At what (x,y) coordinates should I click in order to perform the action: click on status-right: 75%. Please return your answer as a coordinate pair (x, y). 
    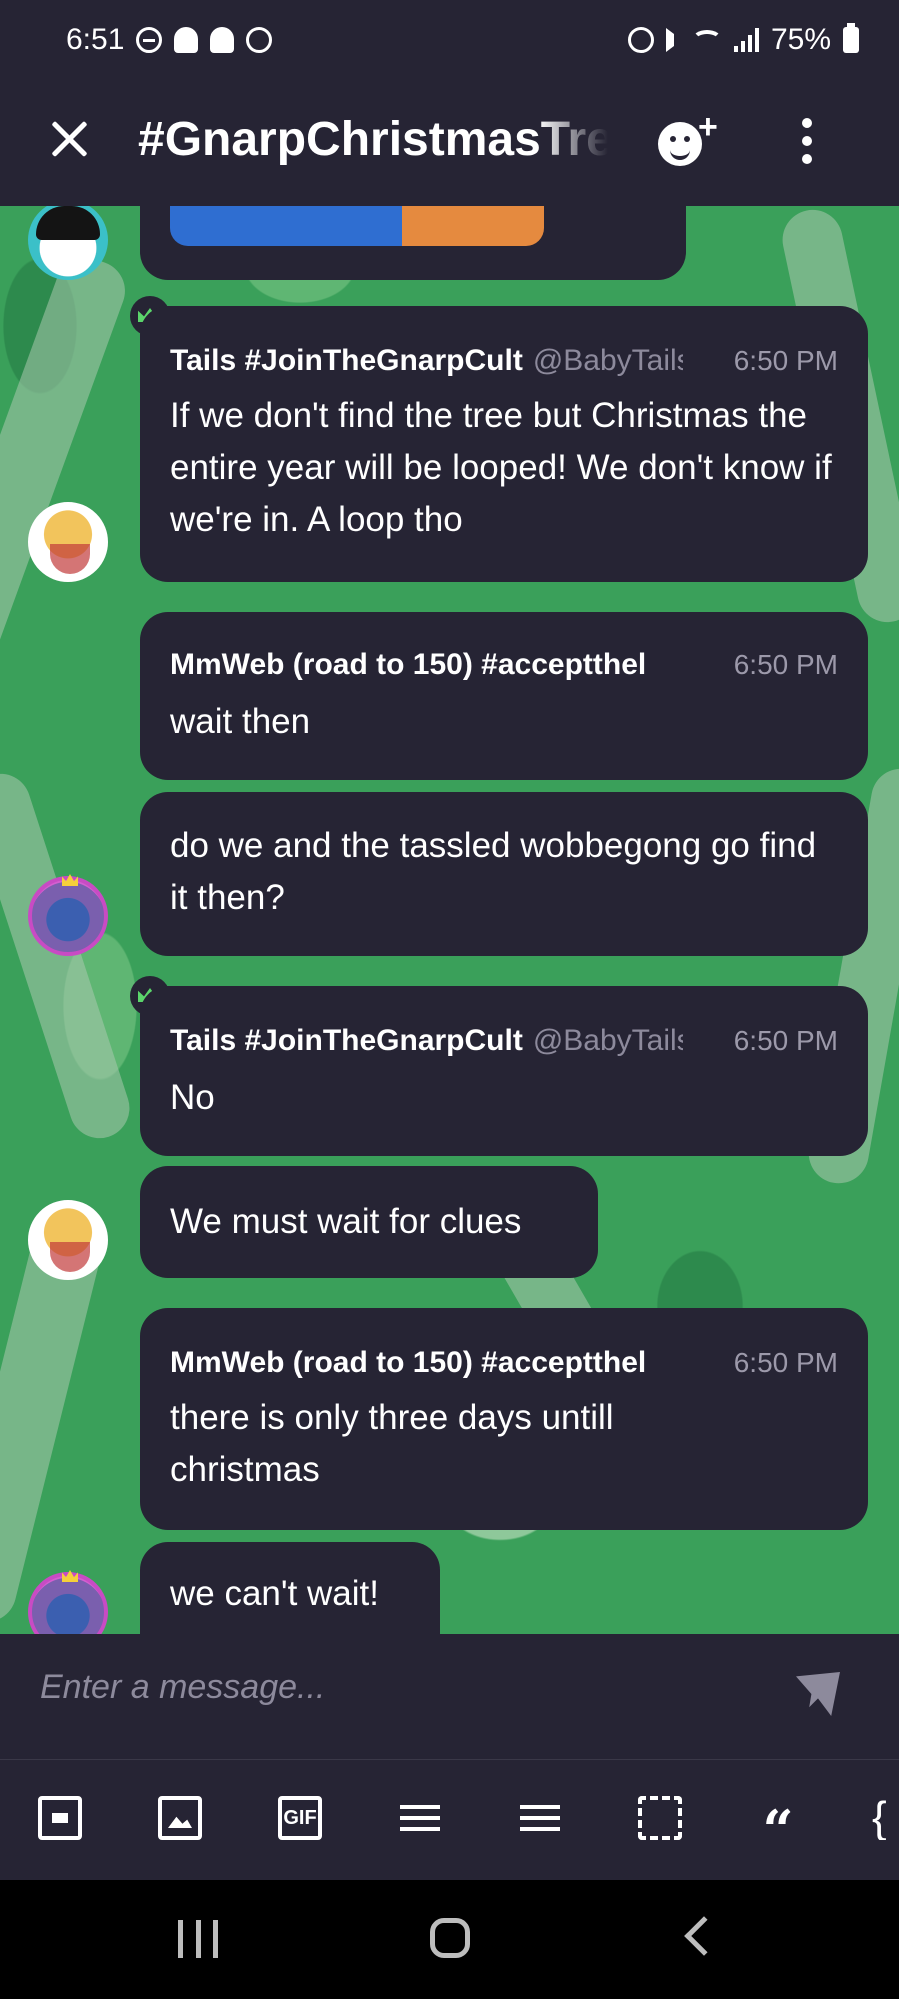
    Looking at the image, I should click on (743, 40).